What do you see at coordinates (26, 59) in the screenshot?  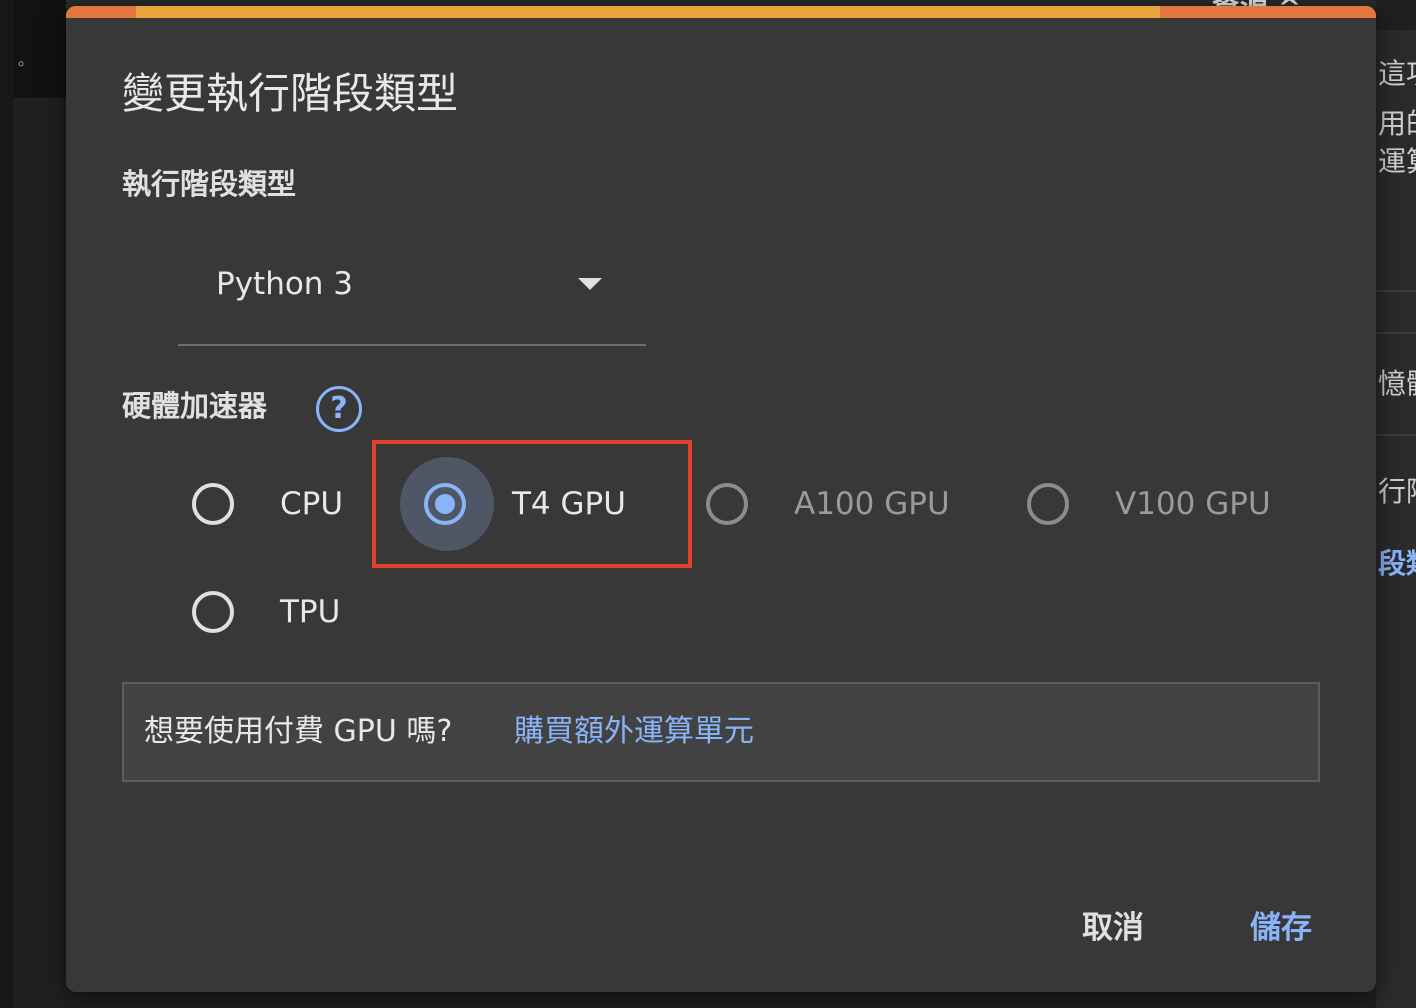 I see `left-marker: 。` at bounding box center [26, 59].